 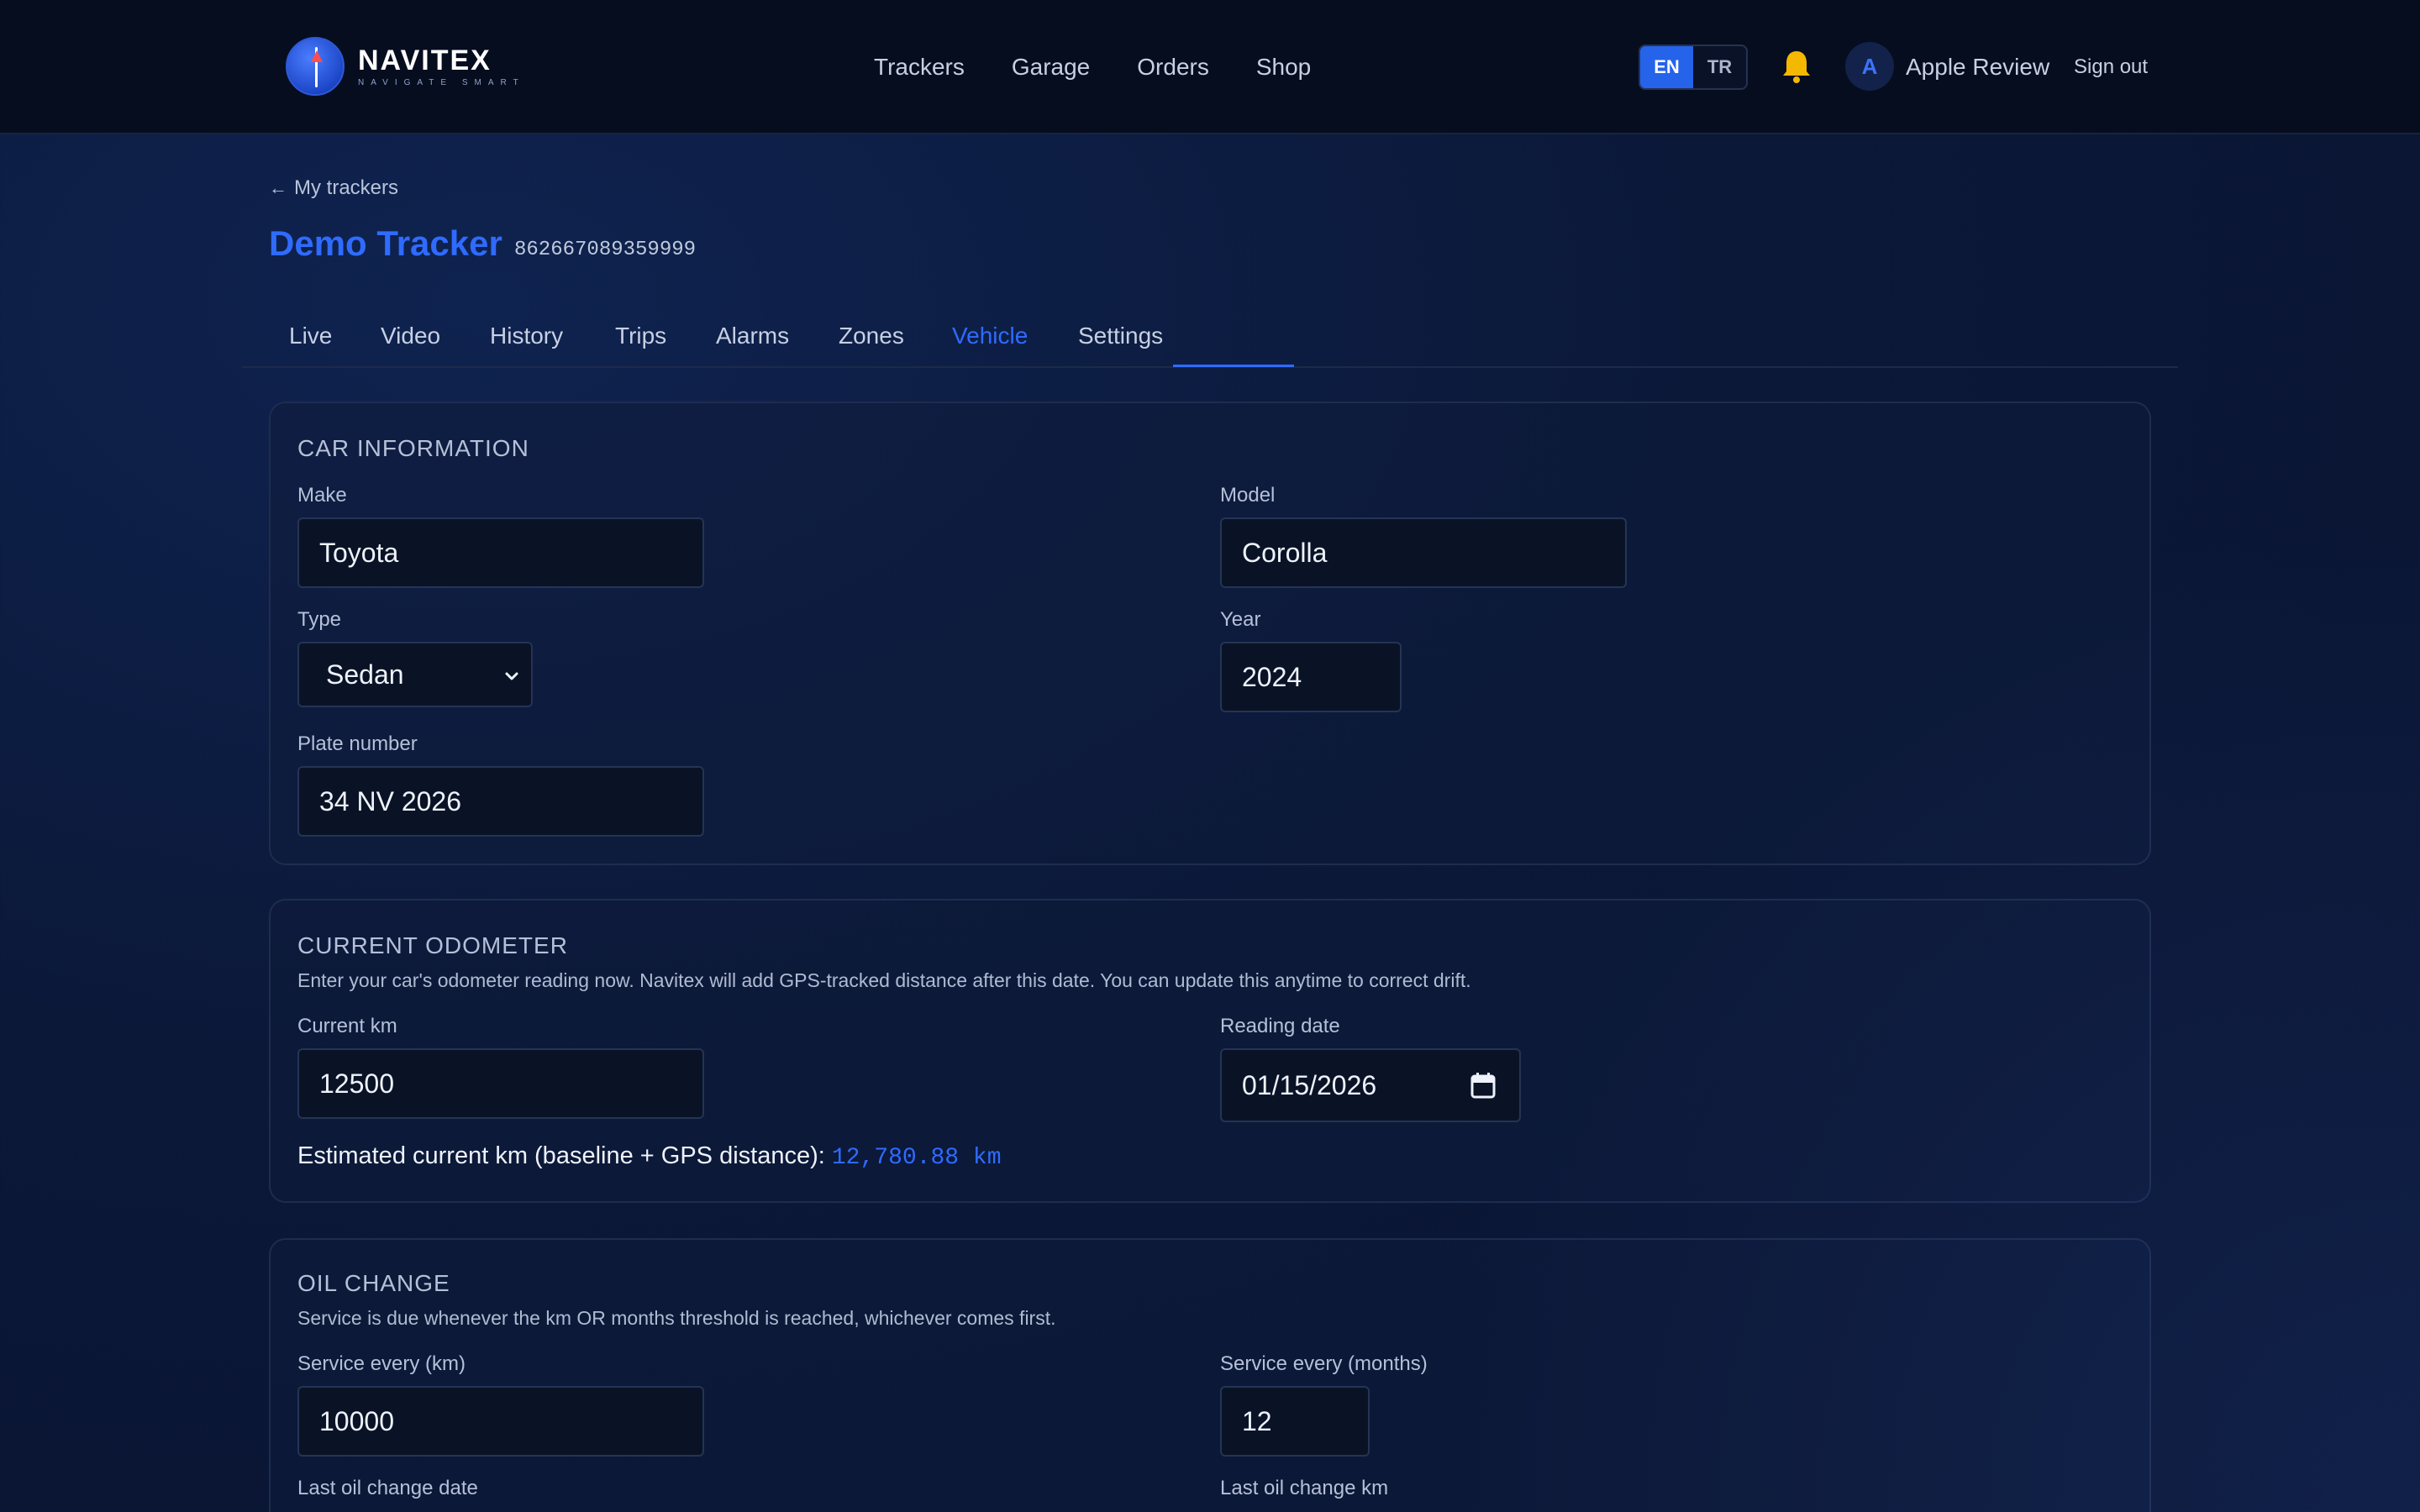 I want to click on section-title: CURRENT ODOMETER, so click(x=433, y=945).